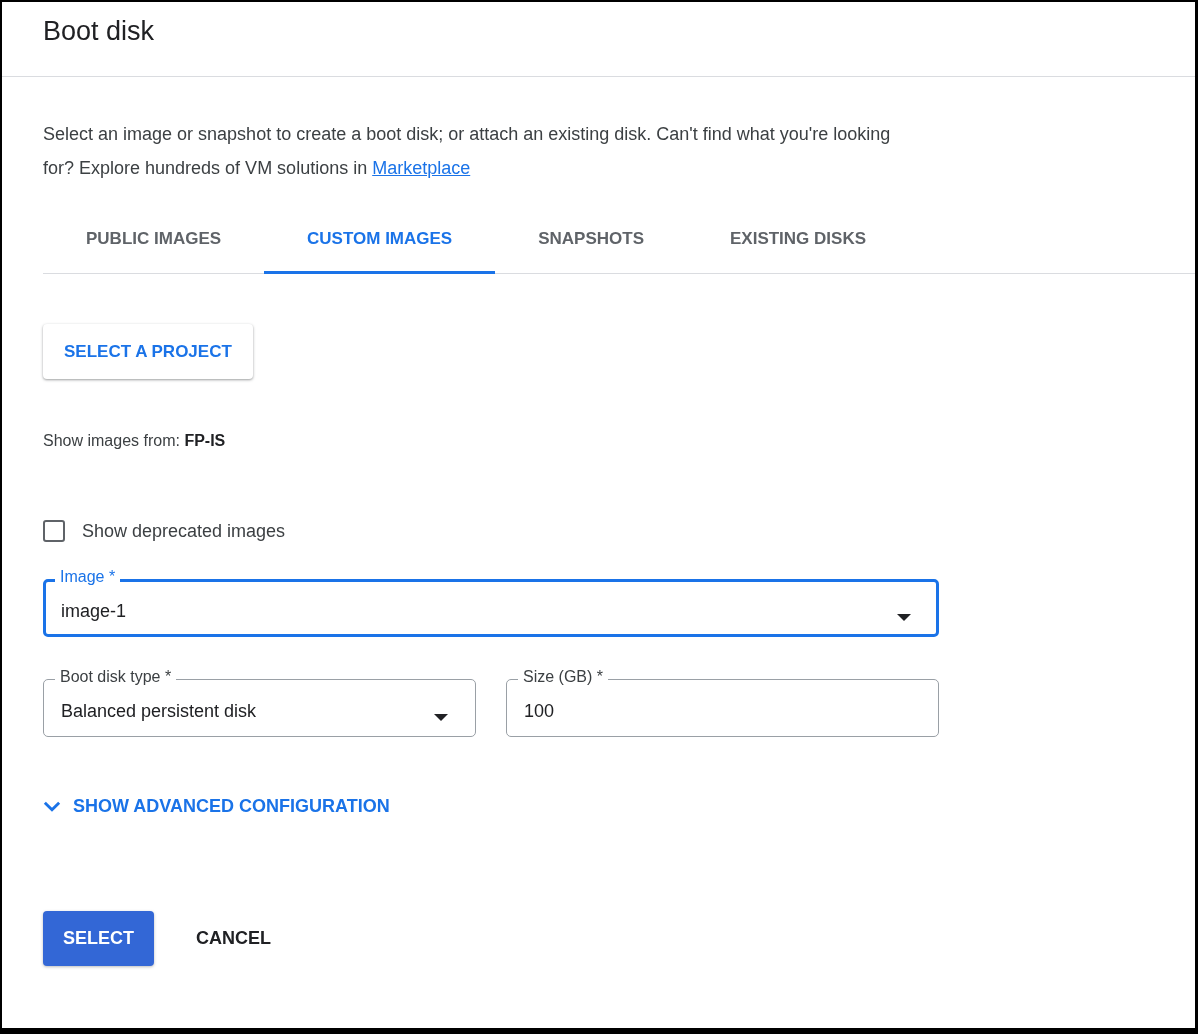 Image resolution: width=1198 pixels, height=1034 pixels. I want to click on tab: PUBLIC IMAGES, so click(154, 239).